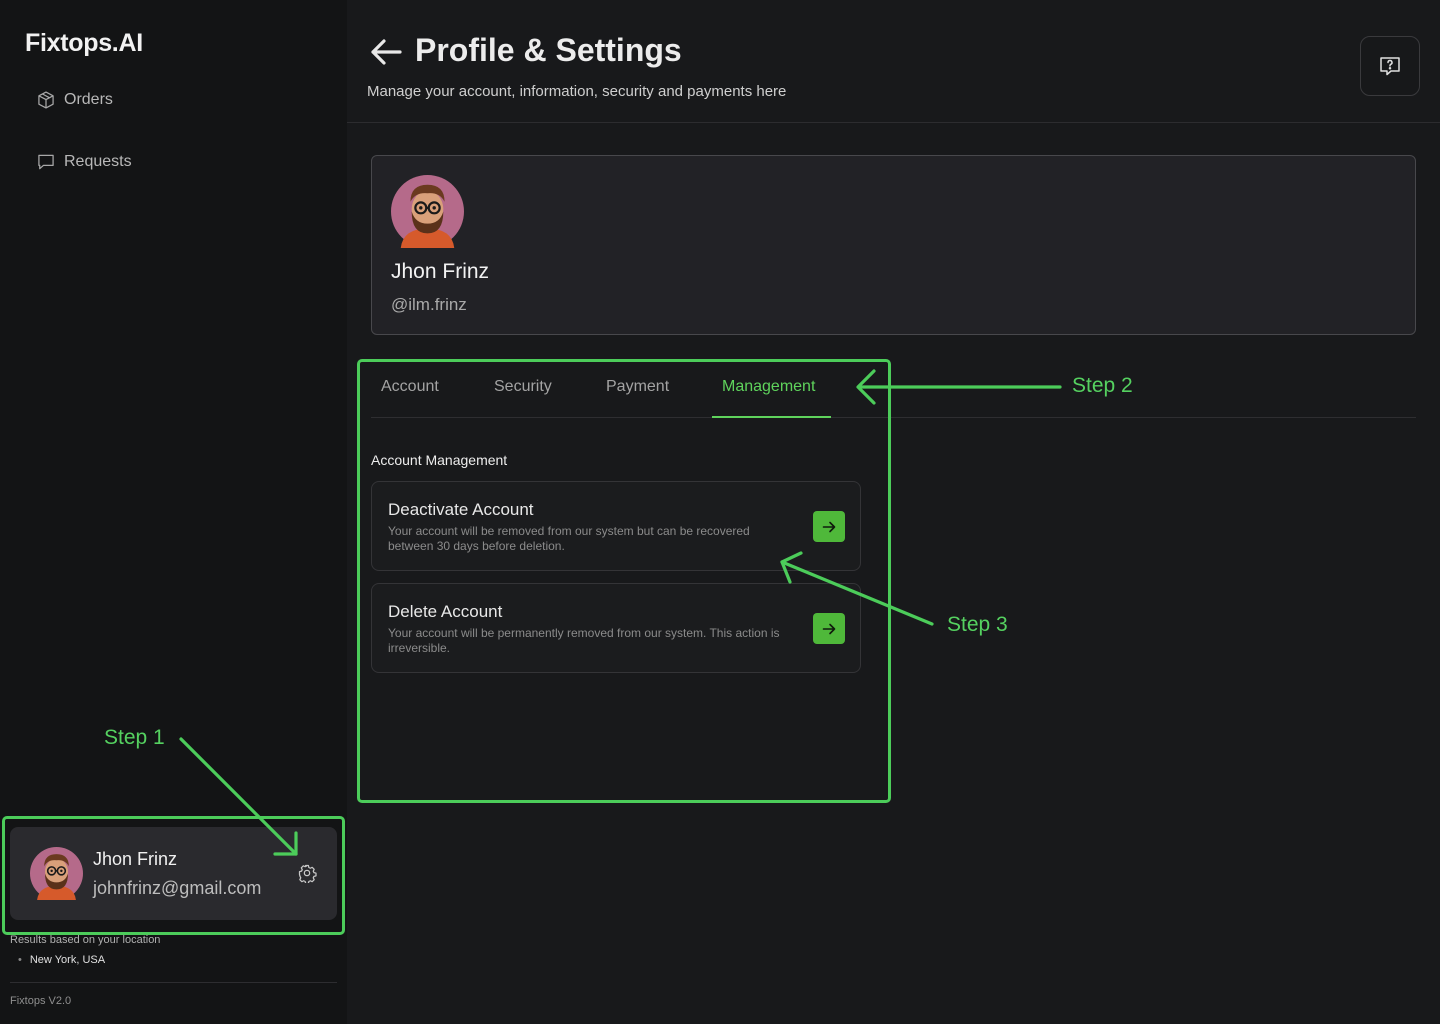 The height and width of the screenshot is (1024, 1440). I want to click on location-text: New York, USA, so click(67, 960).